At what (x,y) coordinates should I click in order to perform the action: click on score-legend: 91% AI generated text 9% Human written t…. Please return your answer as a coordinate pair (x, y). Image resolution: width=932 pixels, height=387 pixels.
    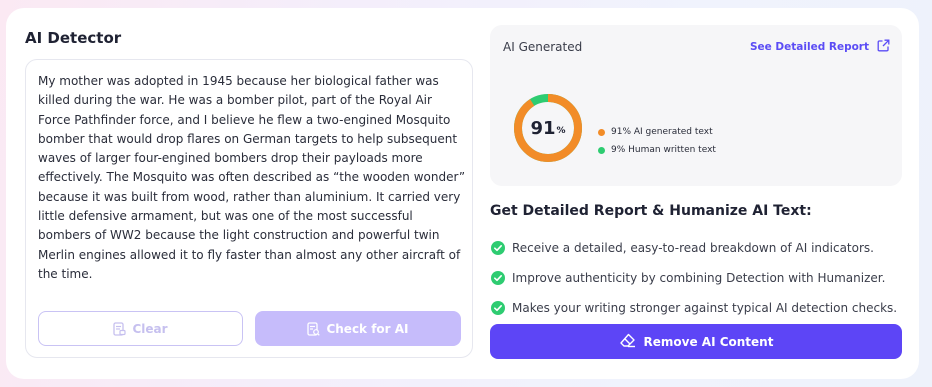
    Looking at the image, I should click on (657, 141).